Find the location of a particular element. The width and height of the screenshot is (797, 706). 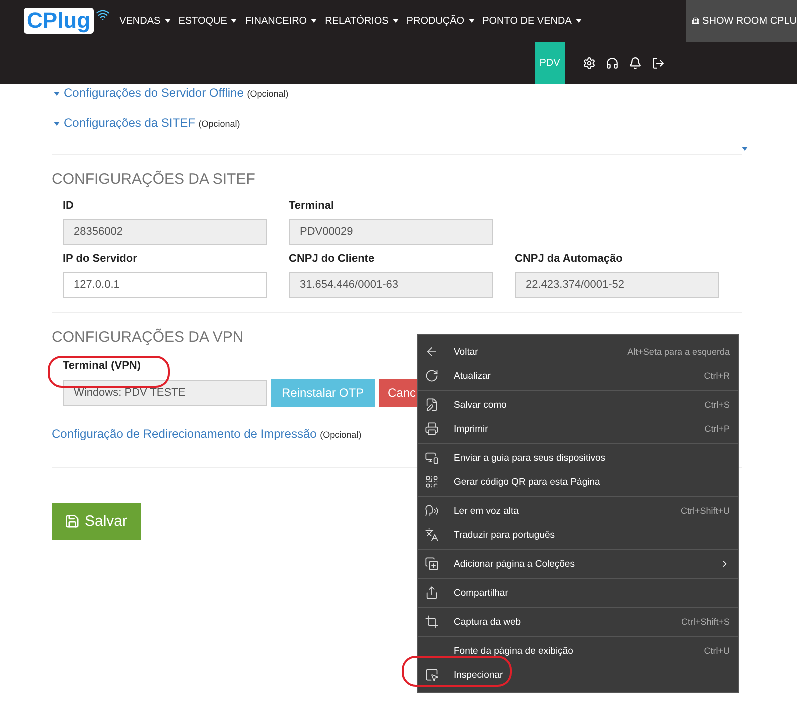

nav-menu: VENDAS is located at coordinates (145, 21).